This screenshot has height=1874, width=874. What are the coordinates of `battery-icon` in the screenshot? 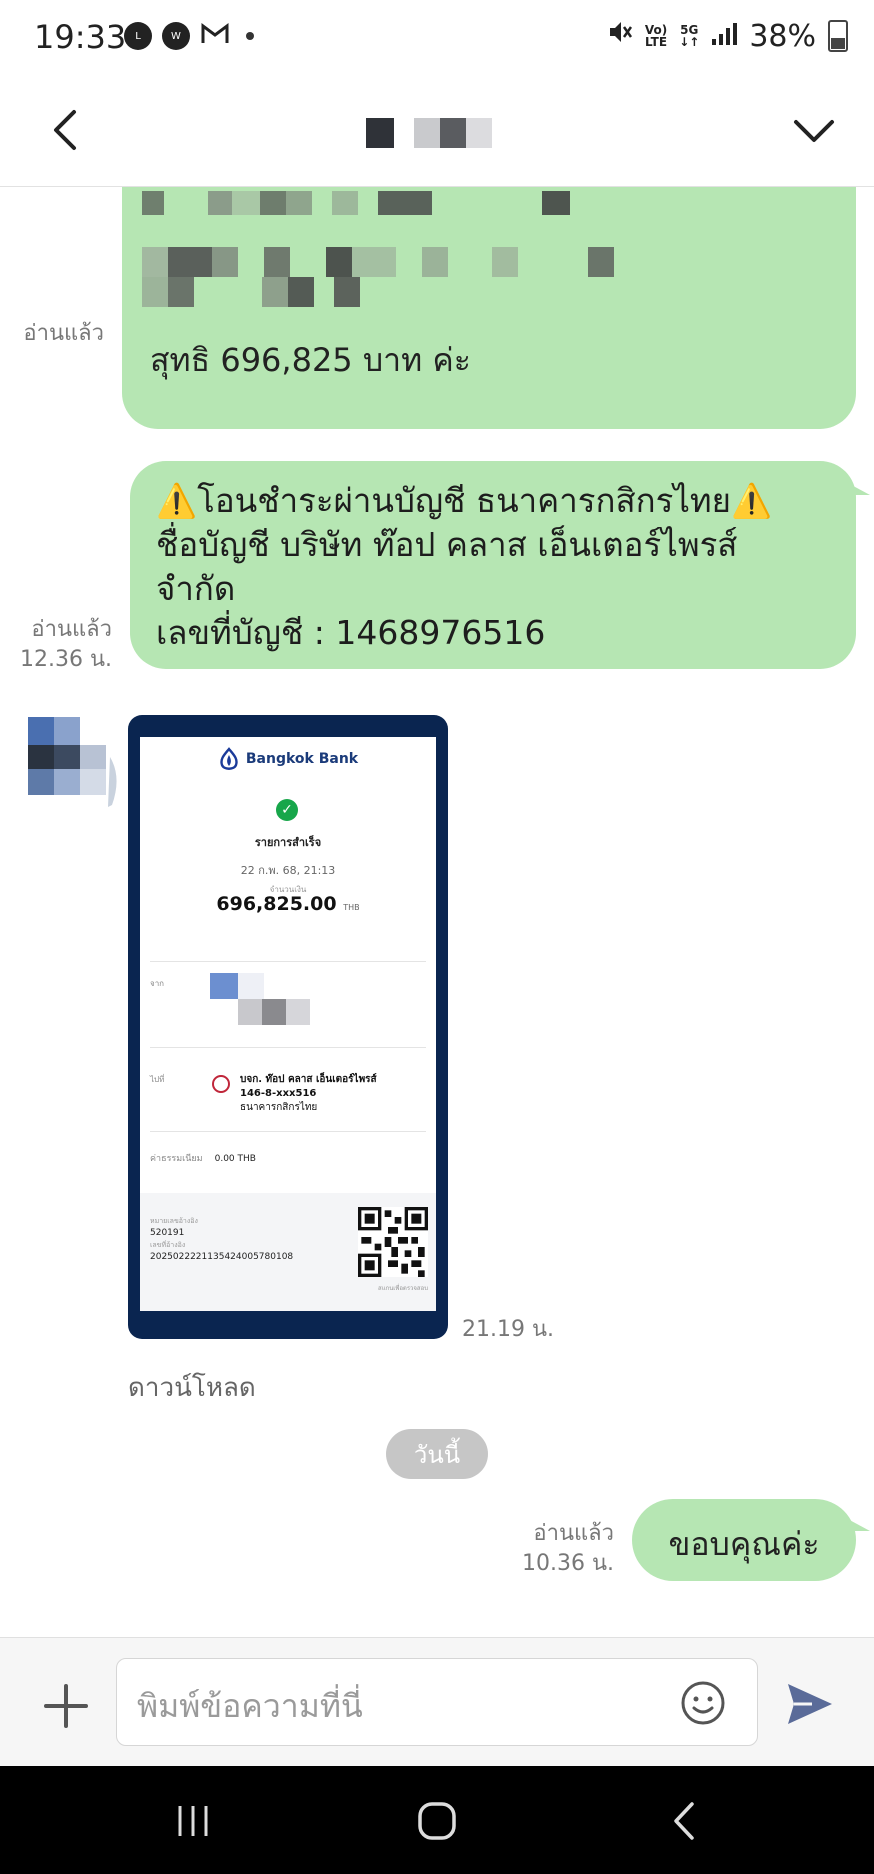 It's located at (838, 36).